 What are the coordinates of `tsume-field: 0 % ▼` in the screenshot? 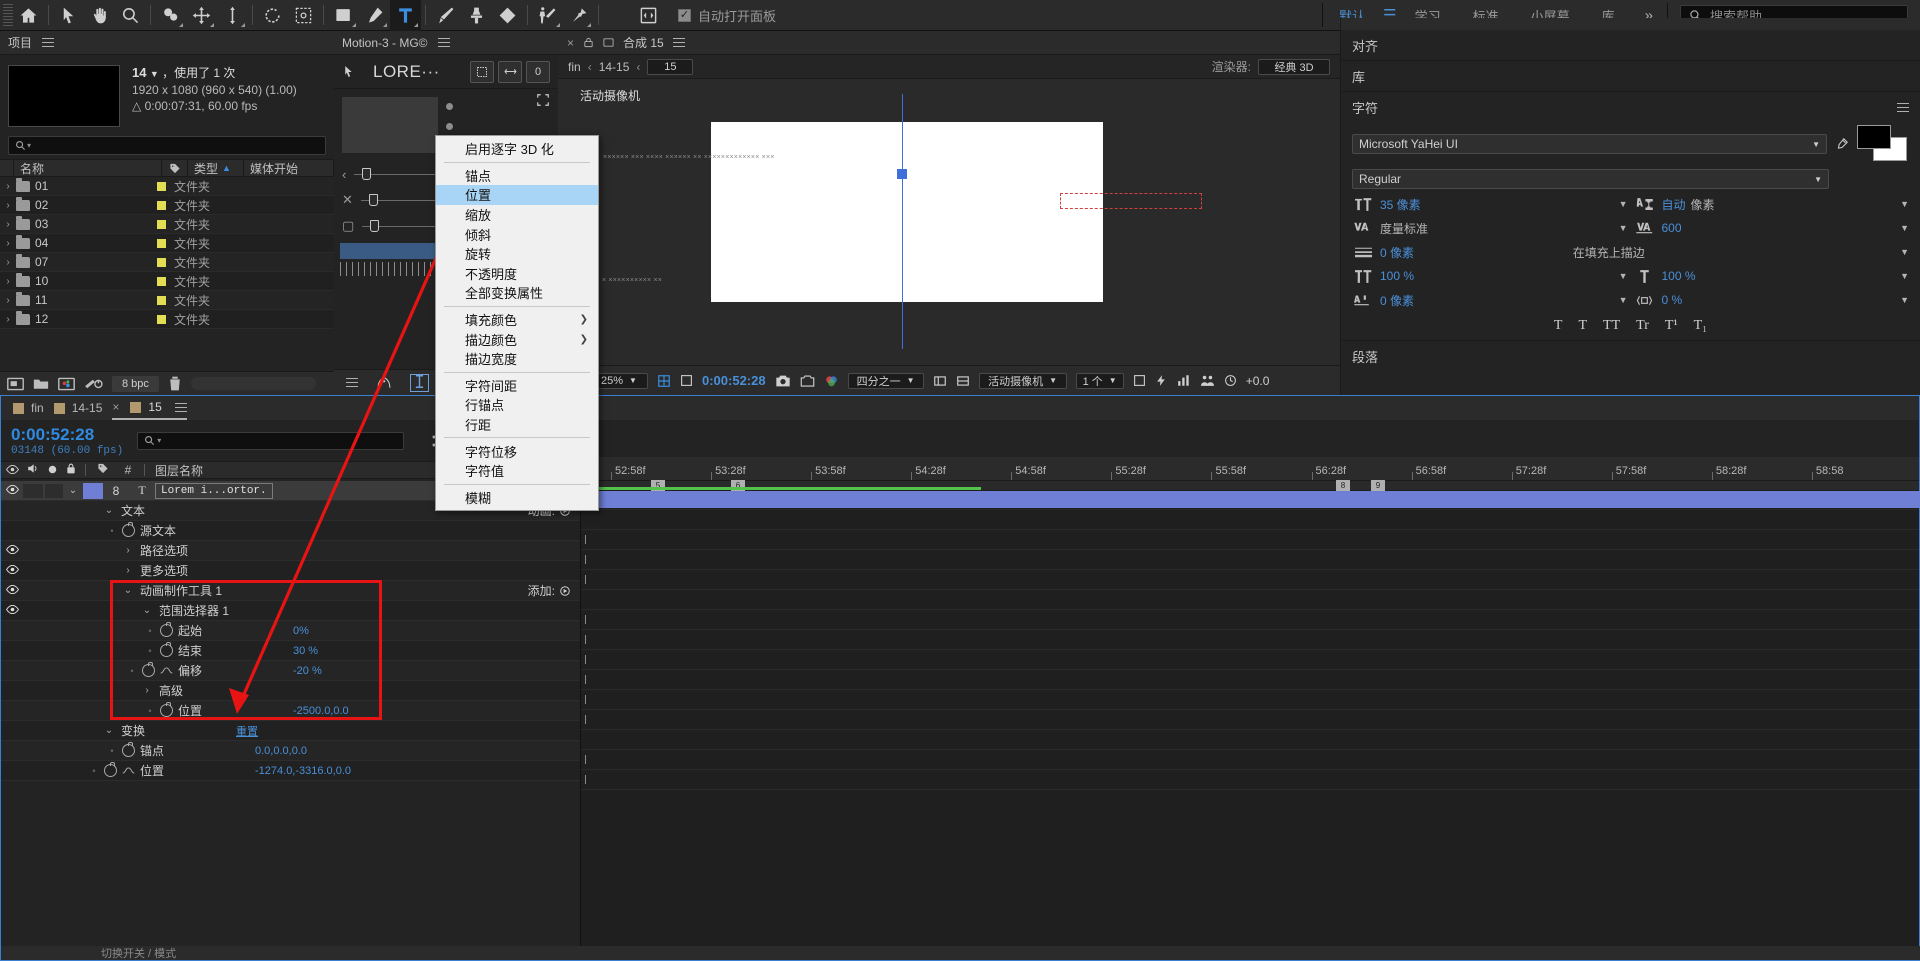 It's located at (1786, 300).